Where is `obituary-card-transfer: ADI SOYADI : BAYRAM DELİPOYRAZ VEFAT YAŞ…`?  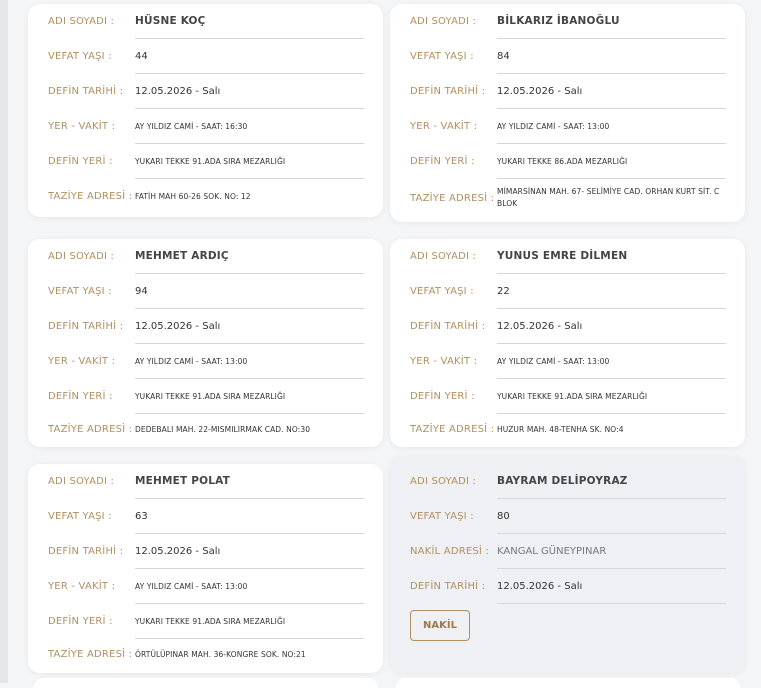 obituary-card-transfer: ADI SOYADI : BAYRAM DELİPOYRAZ VEFAT YAŞ… is located at coordinates (567, 564).